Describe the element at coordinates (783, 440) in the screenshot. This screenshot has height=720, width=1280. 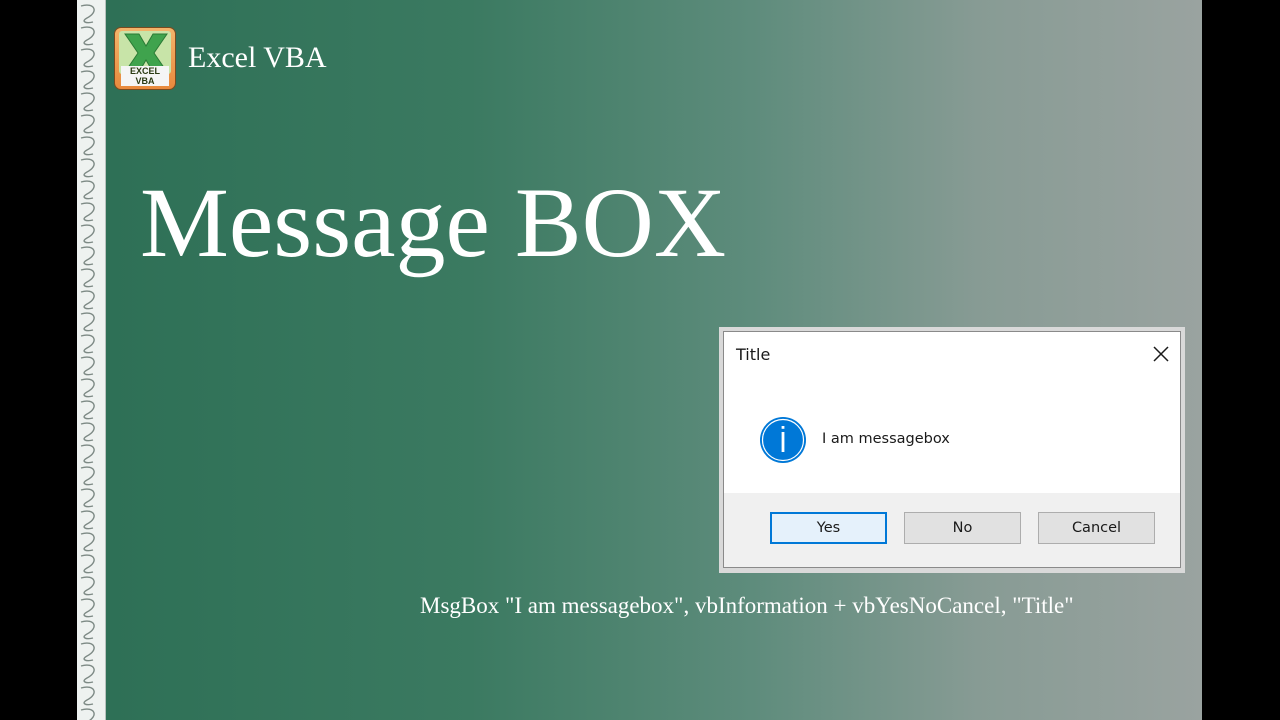
I see `information-icon` at that location.